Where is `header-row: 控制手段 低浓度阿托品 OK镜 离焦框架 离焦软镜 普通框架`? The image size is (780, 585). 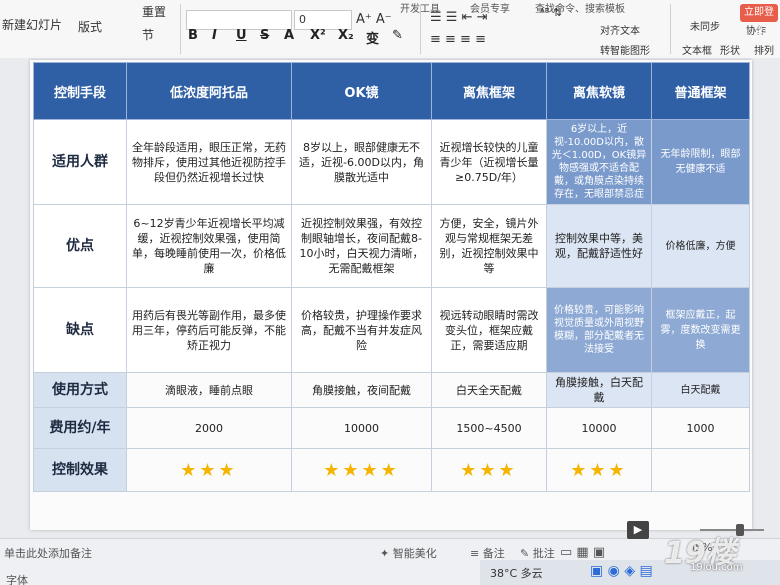 header-row: 控制手段 低浓度阿托品 OK镜 离焦框架 离焦软镜 普通框架 is located at coordinates (391, 91).